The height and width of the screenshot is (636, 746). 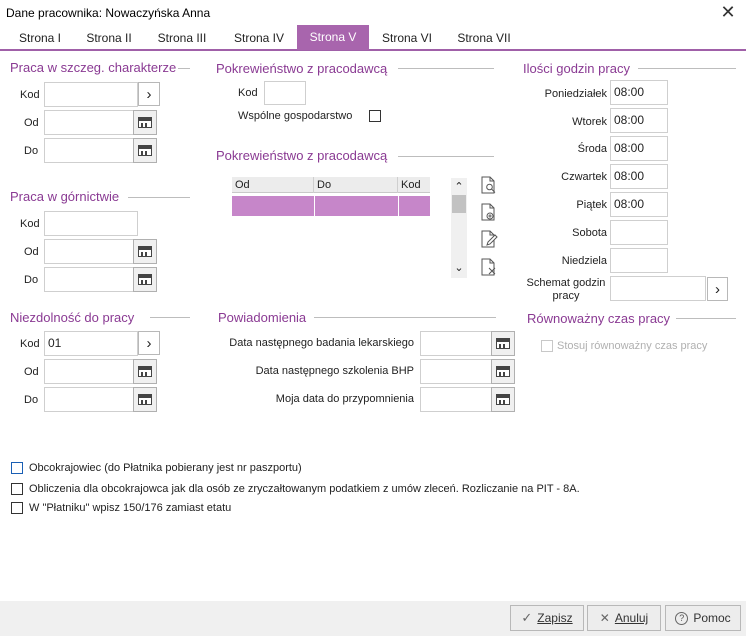 What do you see at coordinates (527, 617) in the screenshot?
I see `check-icon: ✓` at bounding box center [527, 617].